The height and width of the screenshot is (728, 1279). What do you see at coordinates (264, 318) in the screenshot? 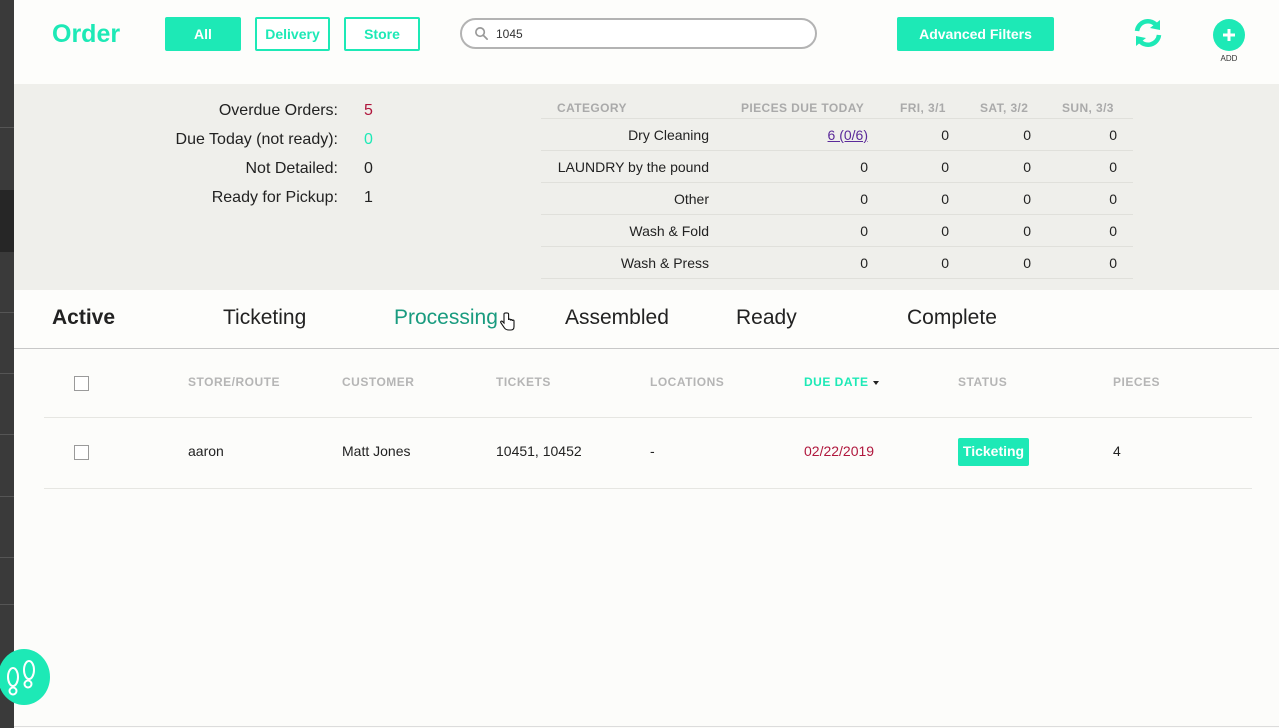
I see `tab-ticketing: Ticketing` at bounding box center [264, 318].